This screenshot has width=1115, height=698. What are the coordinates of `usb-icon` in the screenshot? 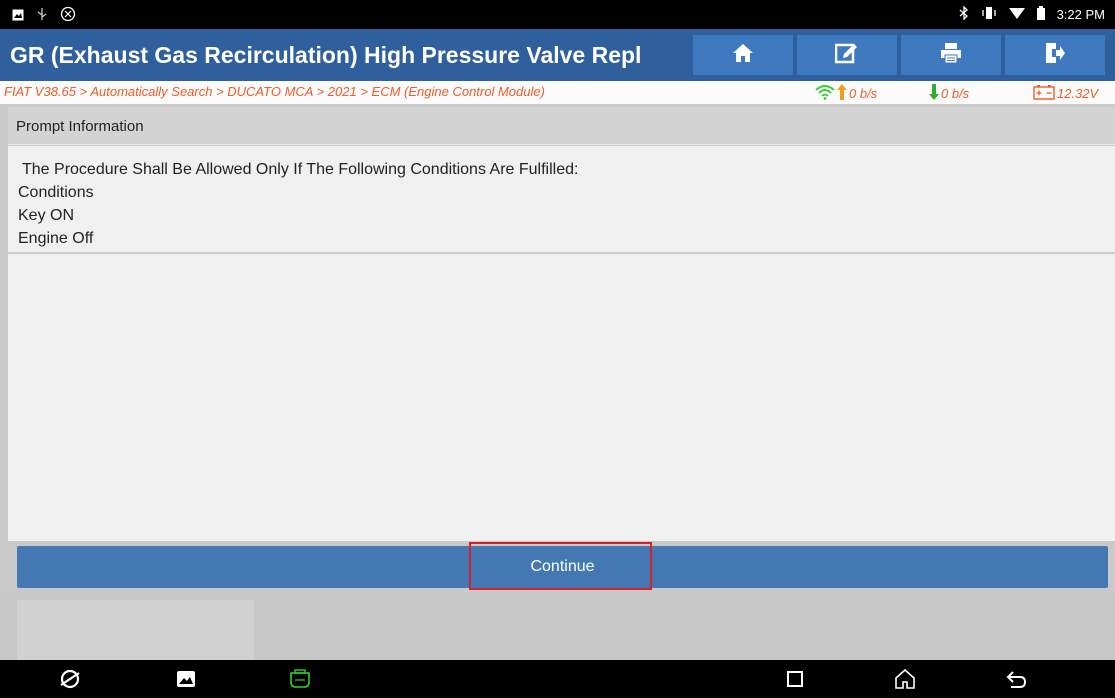 It's located at (42, 16).